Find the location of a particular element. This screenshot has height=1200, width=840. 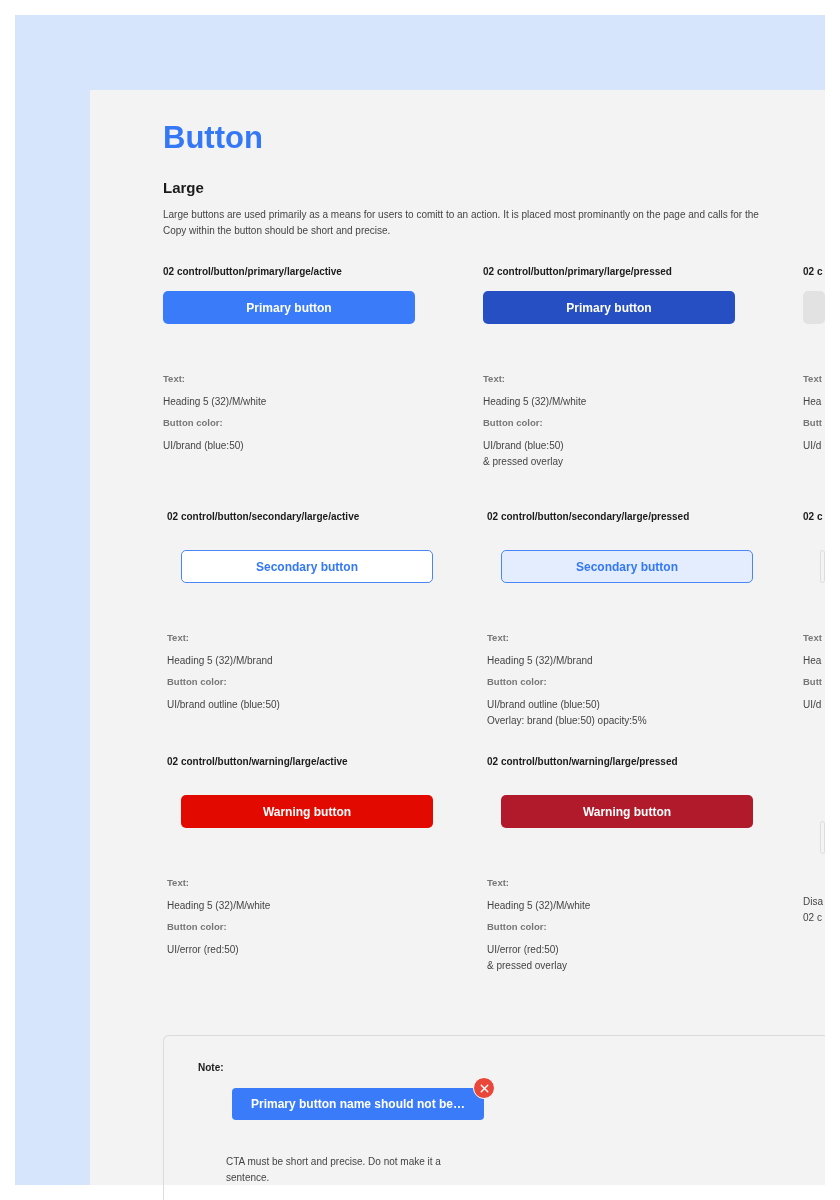

variant-name: 02 control/button/warning/large/active is located at coordinates (258, 762).